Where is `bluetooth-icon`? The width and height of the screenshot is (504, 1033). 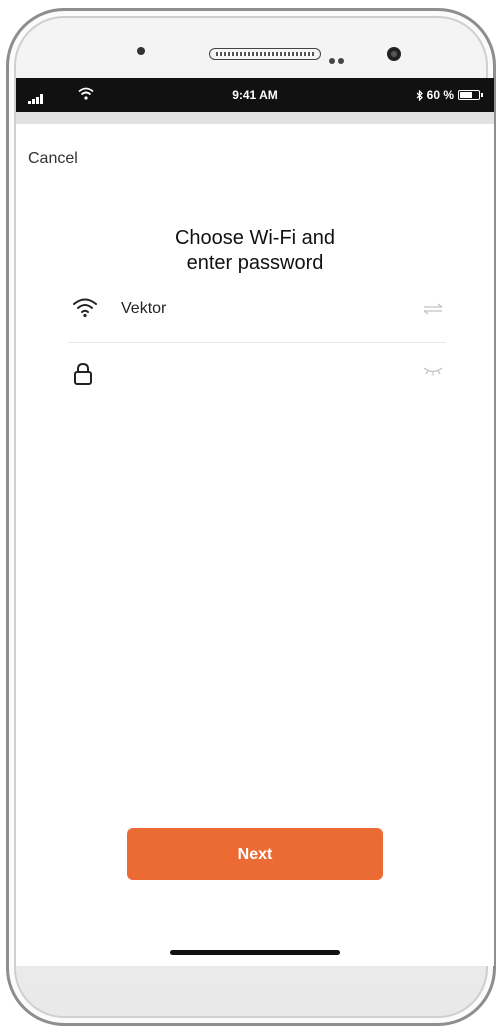
bluetooth-icon is located at coordinates (419, 95).